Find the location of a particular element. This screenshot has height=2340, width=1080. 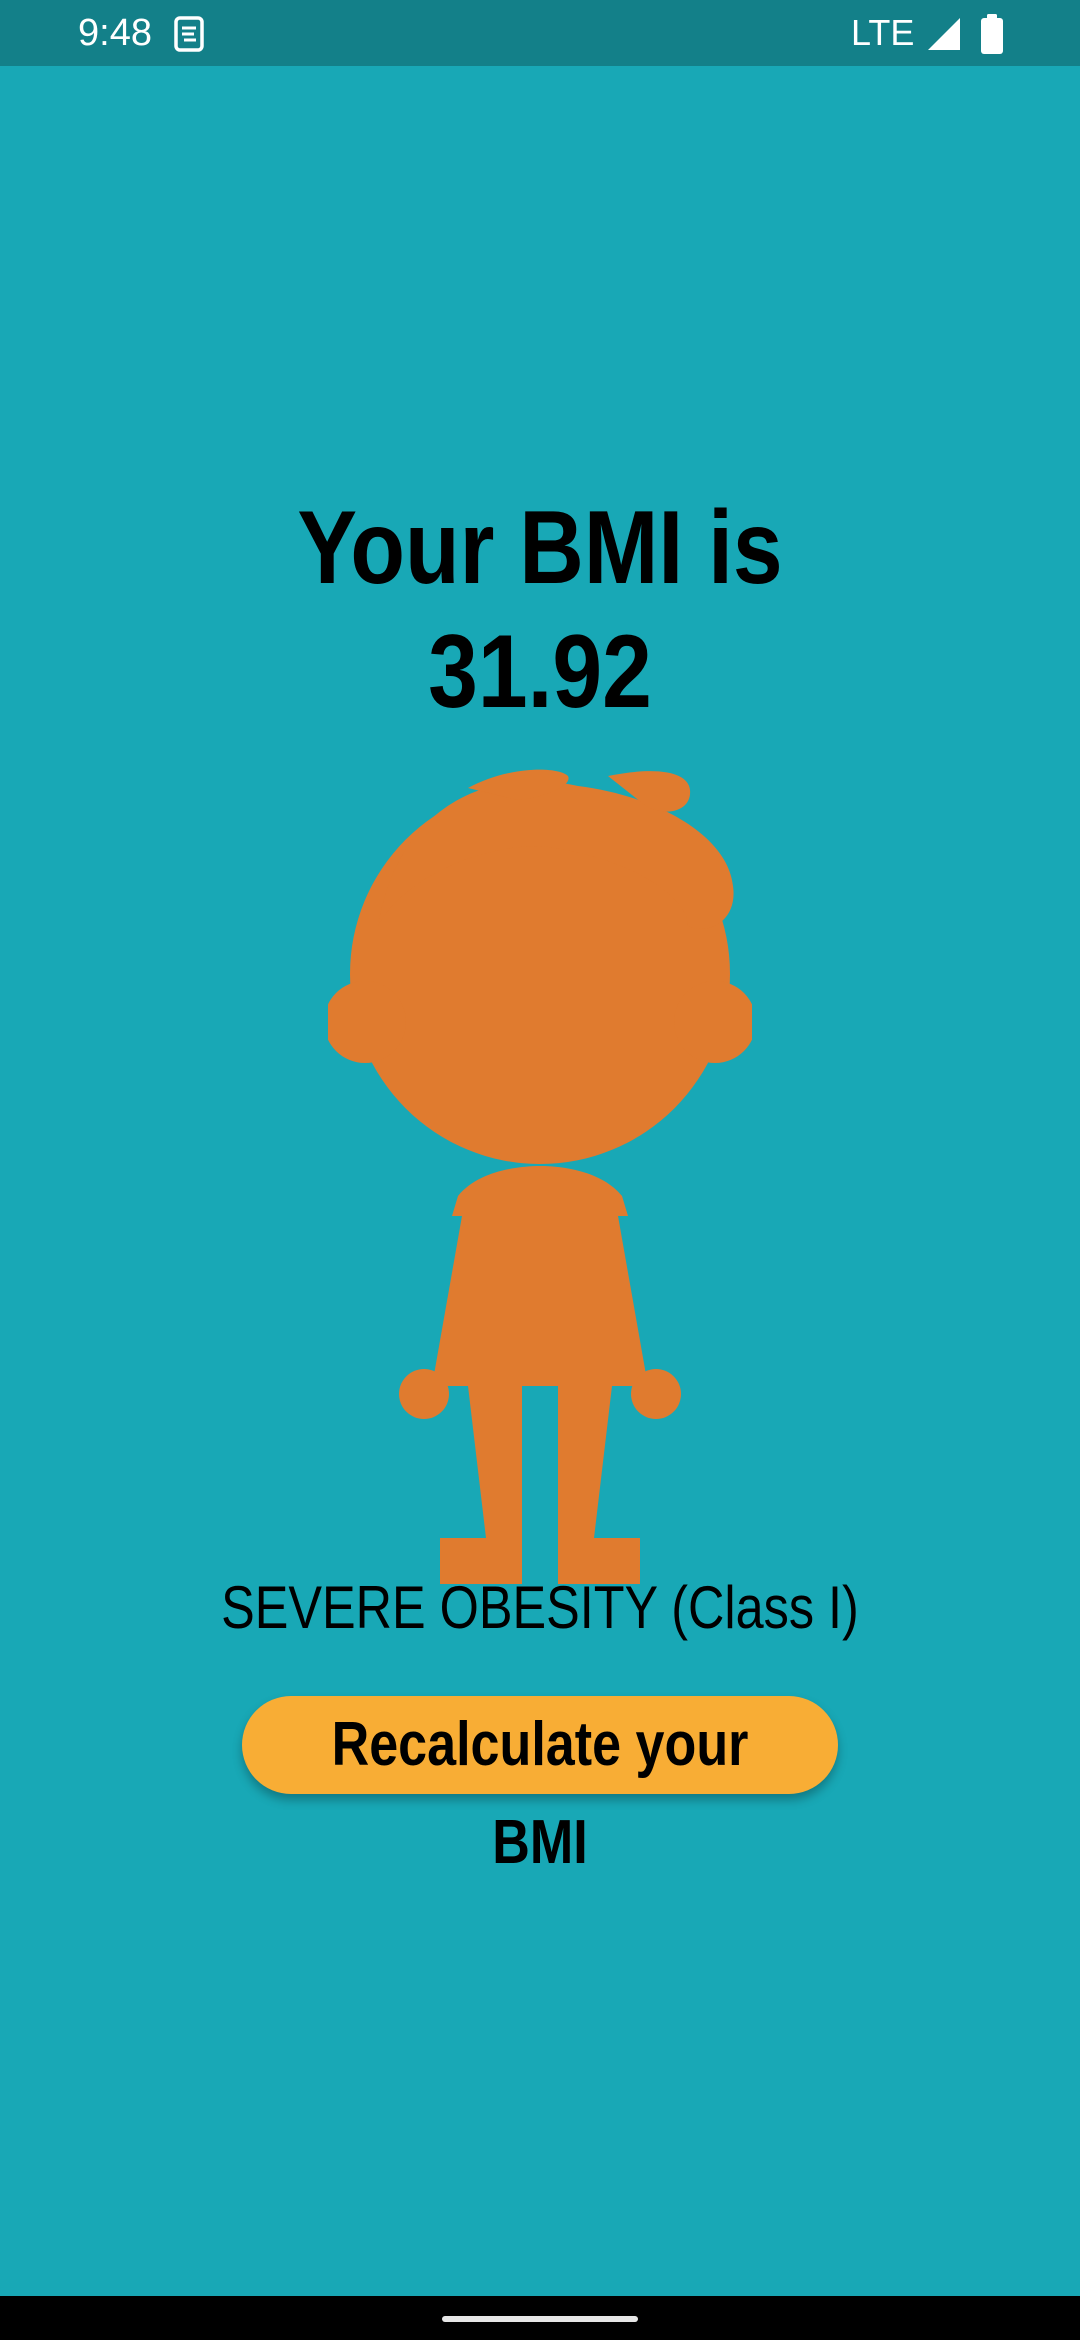

network-type-label: LTE is located at coordinates (883, 32).